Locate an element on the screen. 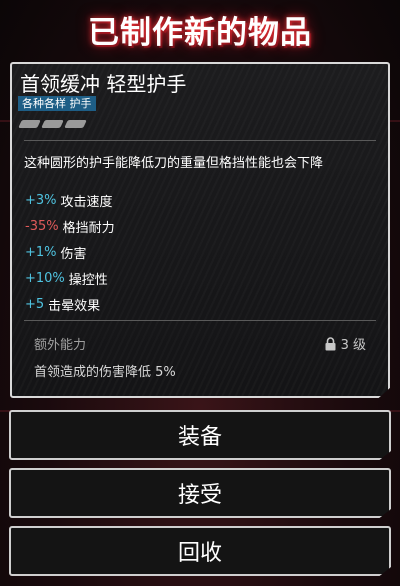 The image size is (400, 586). stat-label: 攻击速度 is located at coordinates (86, 202).